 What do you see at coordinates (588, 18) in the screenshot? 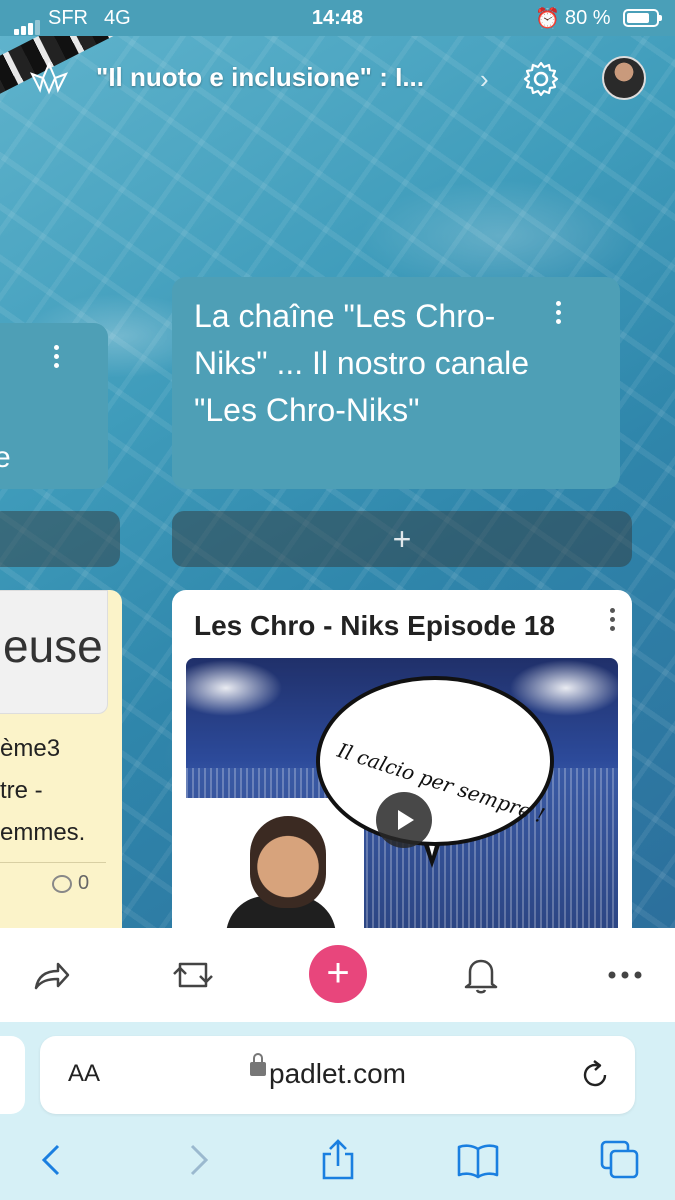
I see `battery-percent: 80 %` at bounding box center [588, 18].